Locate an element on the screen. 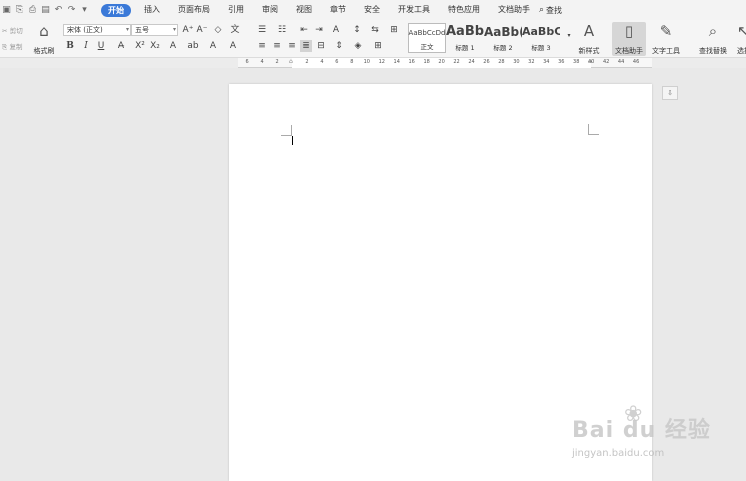  style-card: AaBb(标题 2 is located at coordinates (503, 38).